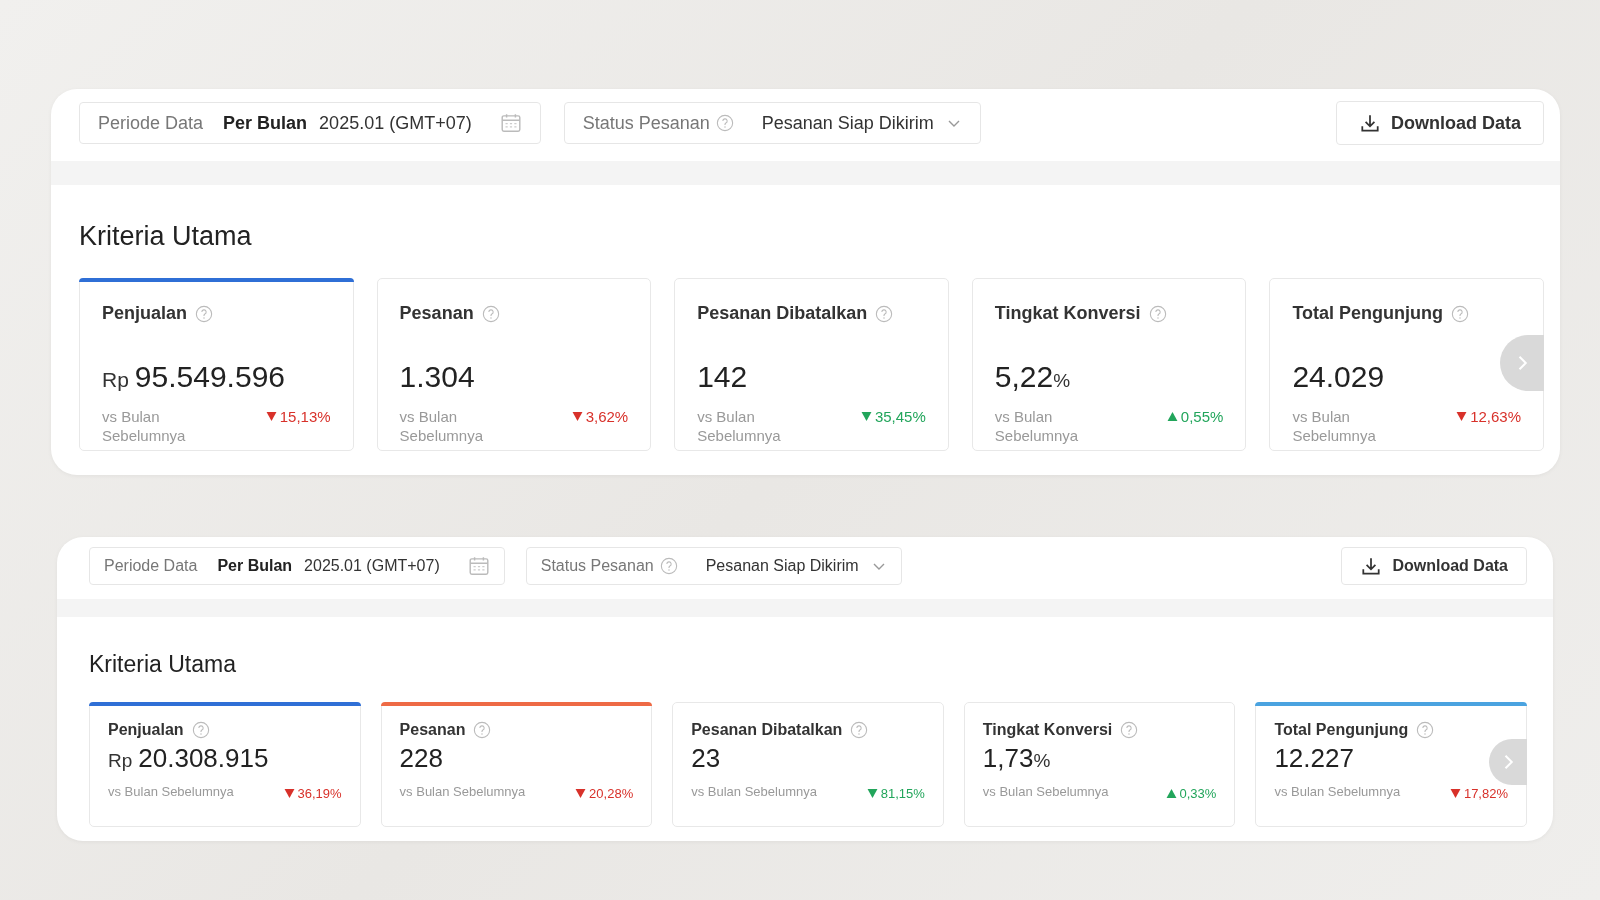 Image resolution: width=1600 pixels, height=900 pixels. I want to click on metric-value: 20.308.915, so click(203, 758).